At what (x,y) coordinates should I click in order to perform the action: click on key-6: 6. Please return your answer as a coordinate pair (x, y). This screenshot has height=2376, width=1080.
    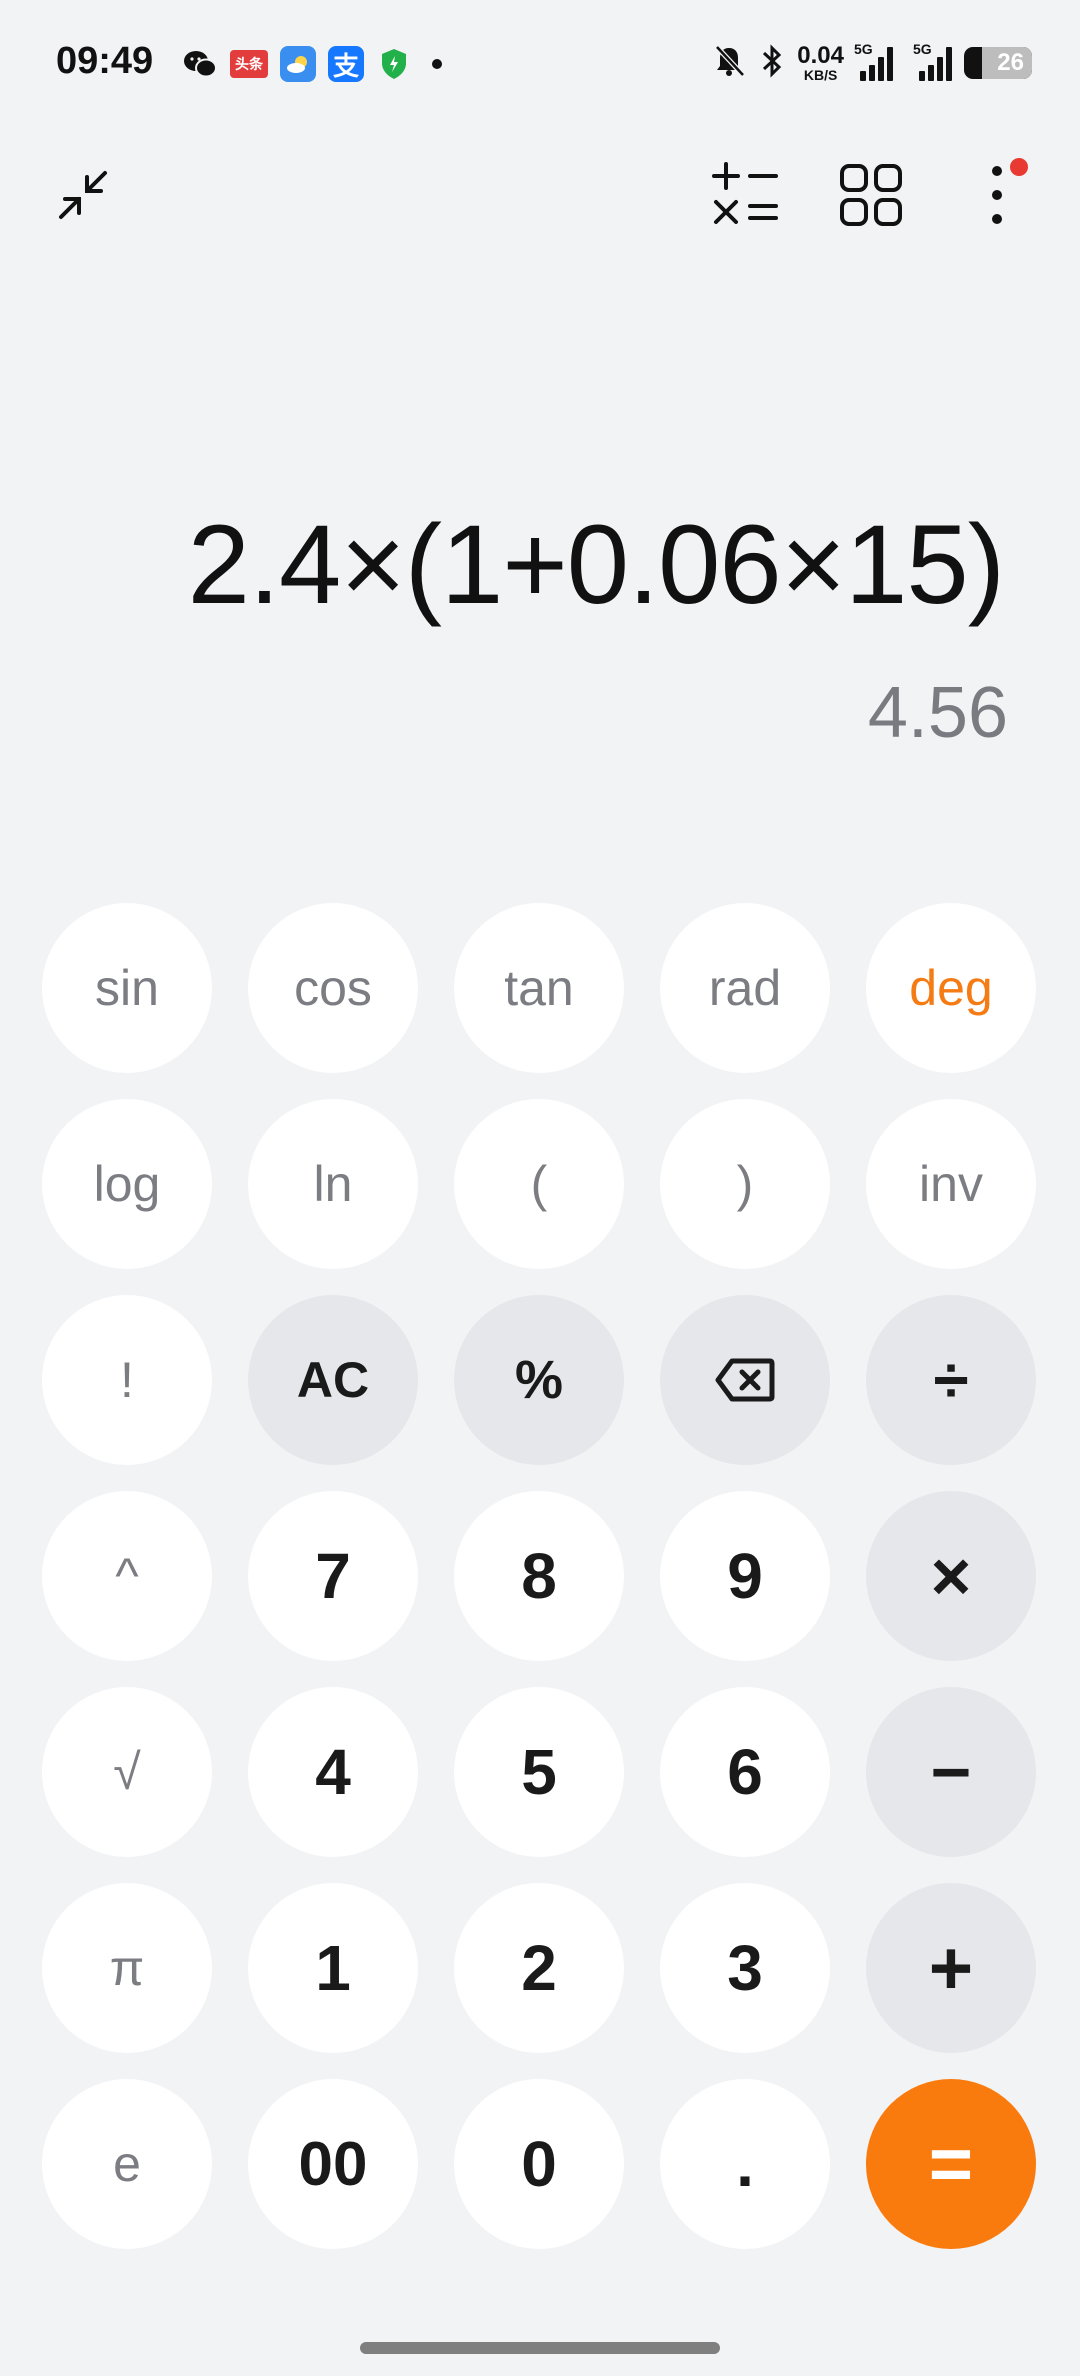
    Looking at the image, I should click on (745, 1772).